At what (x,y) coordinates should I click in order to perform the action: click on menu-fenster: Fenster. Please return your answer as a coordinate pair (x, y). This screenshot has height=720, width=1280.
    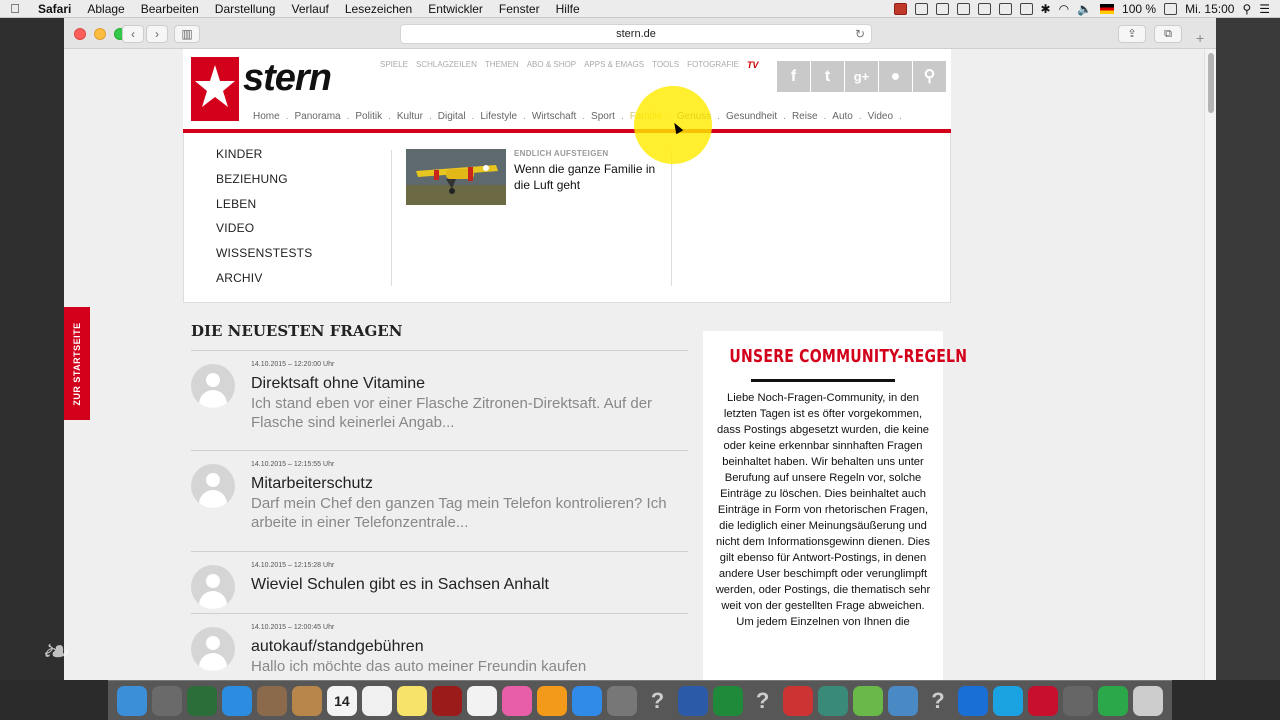
    Looking at the image, I should click on (519, 9).